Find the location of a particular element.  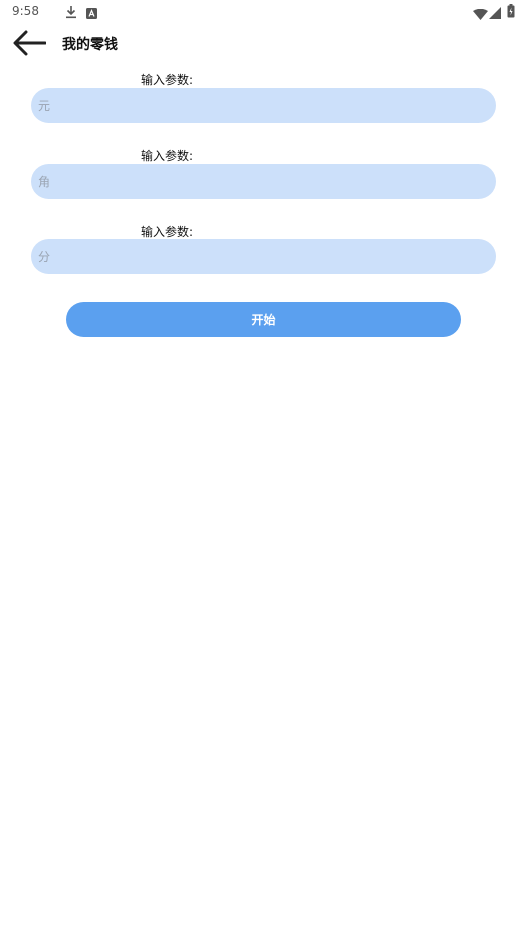

jiao-field-label: 输入参数: is located at coordinates (167, 156).